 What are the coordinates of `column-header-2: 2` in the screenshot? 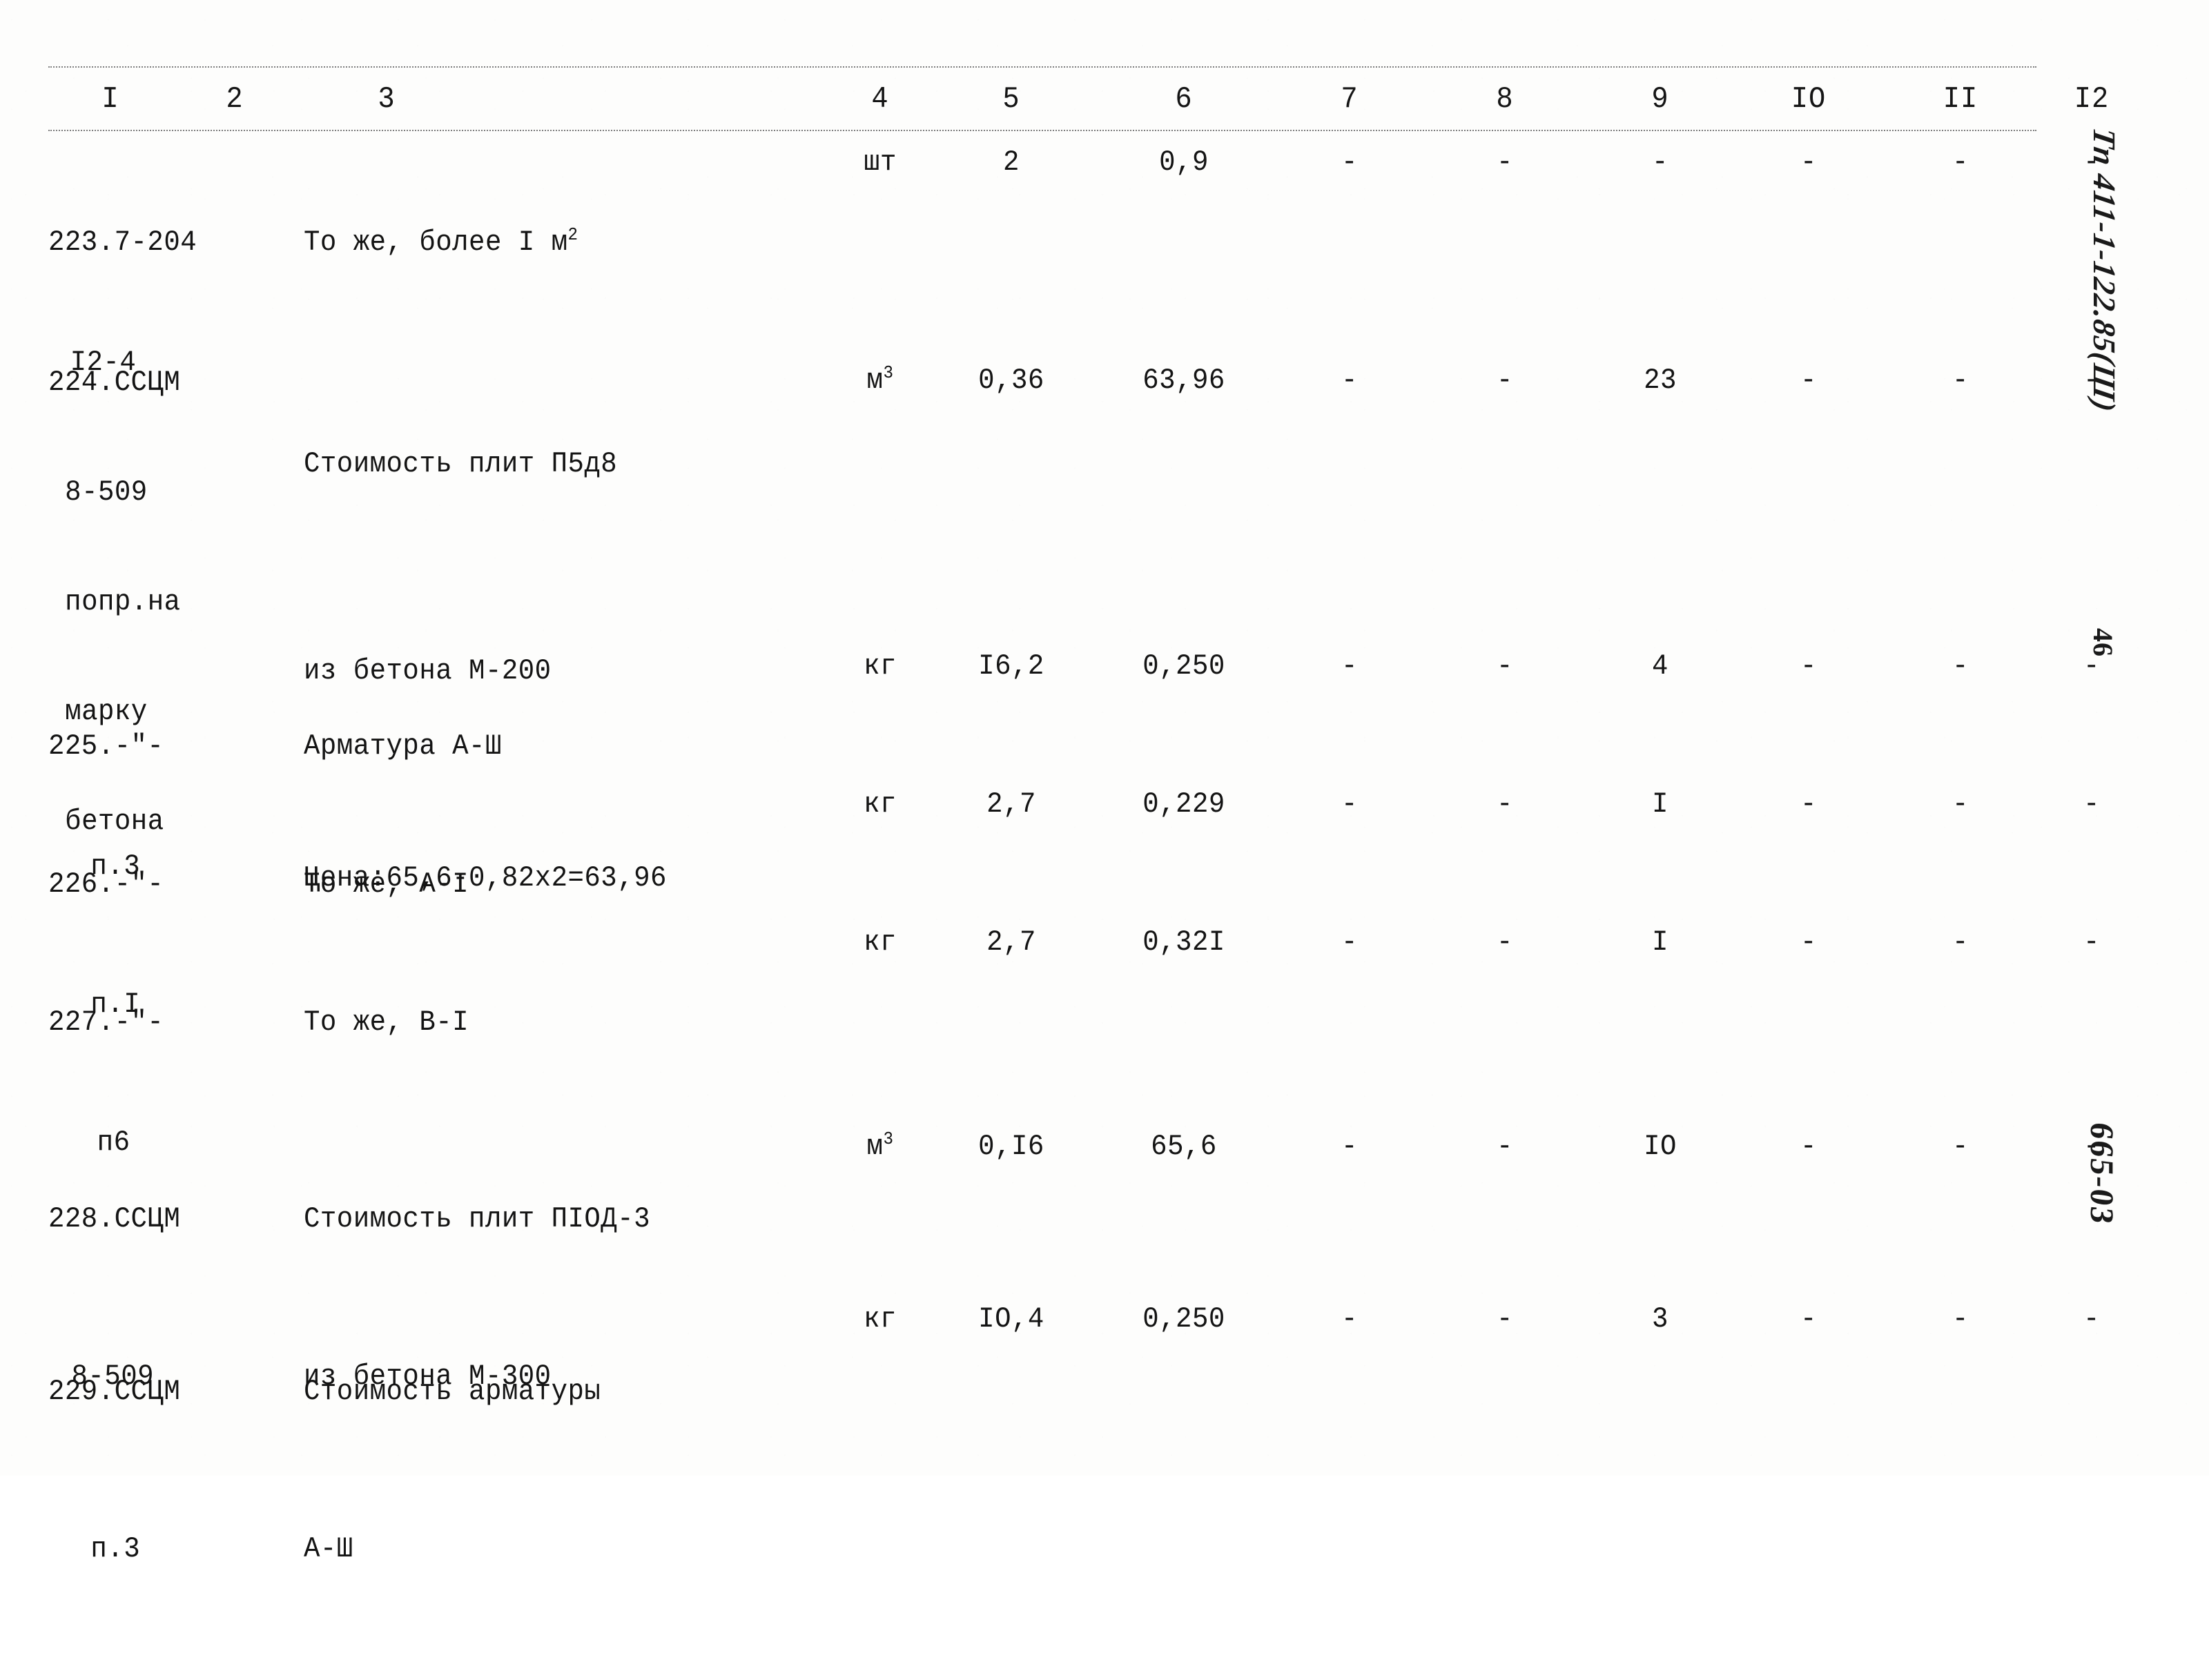 It's located at (235, 99).